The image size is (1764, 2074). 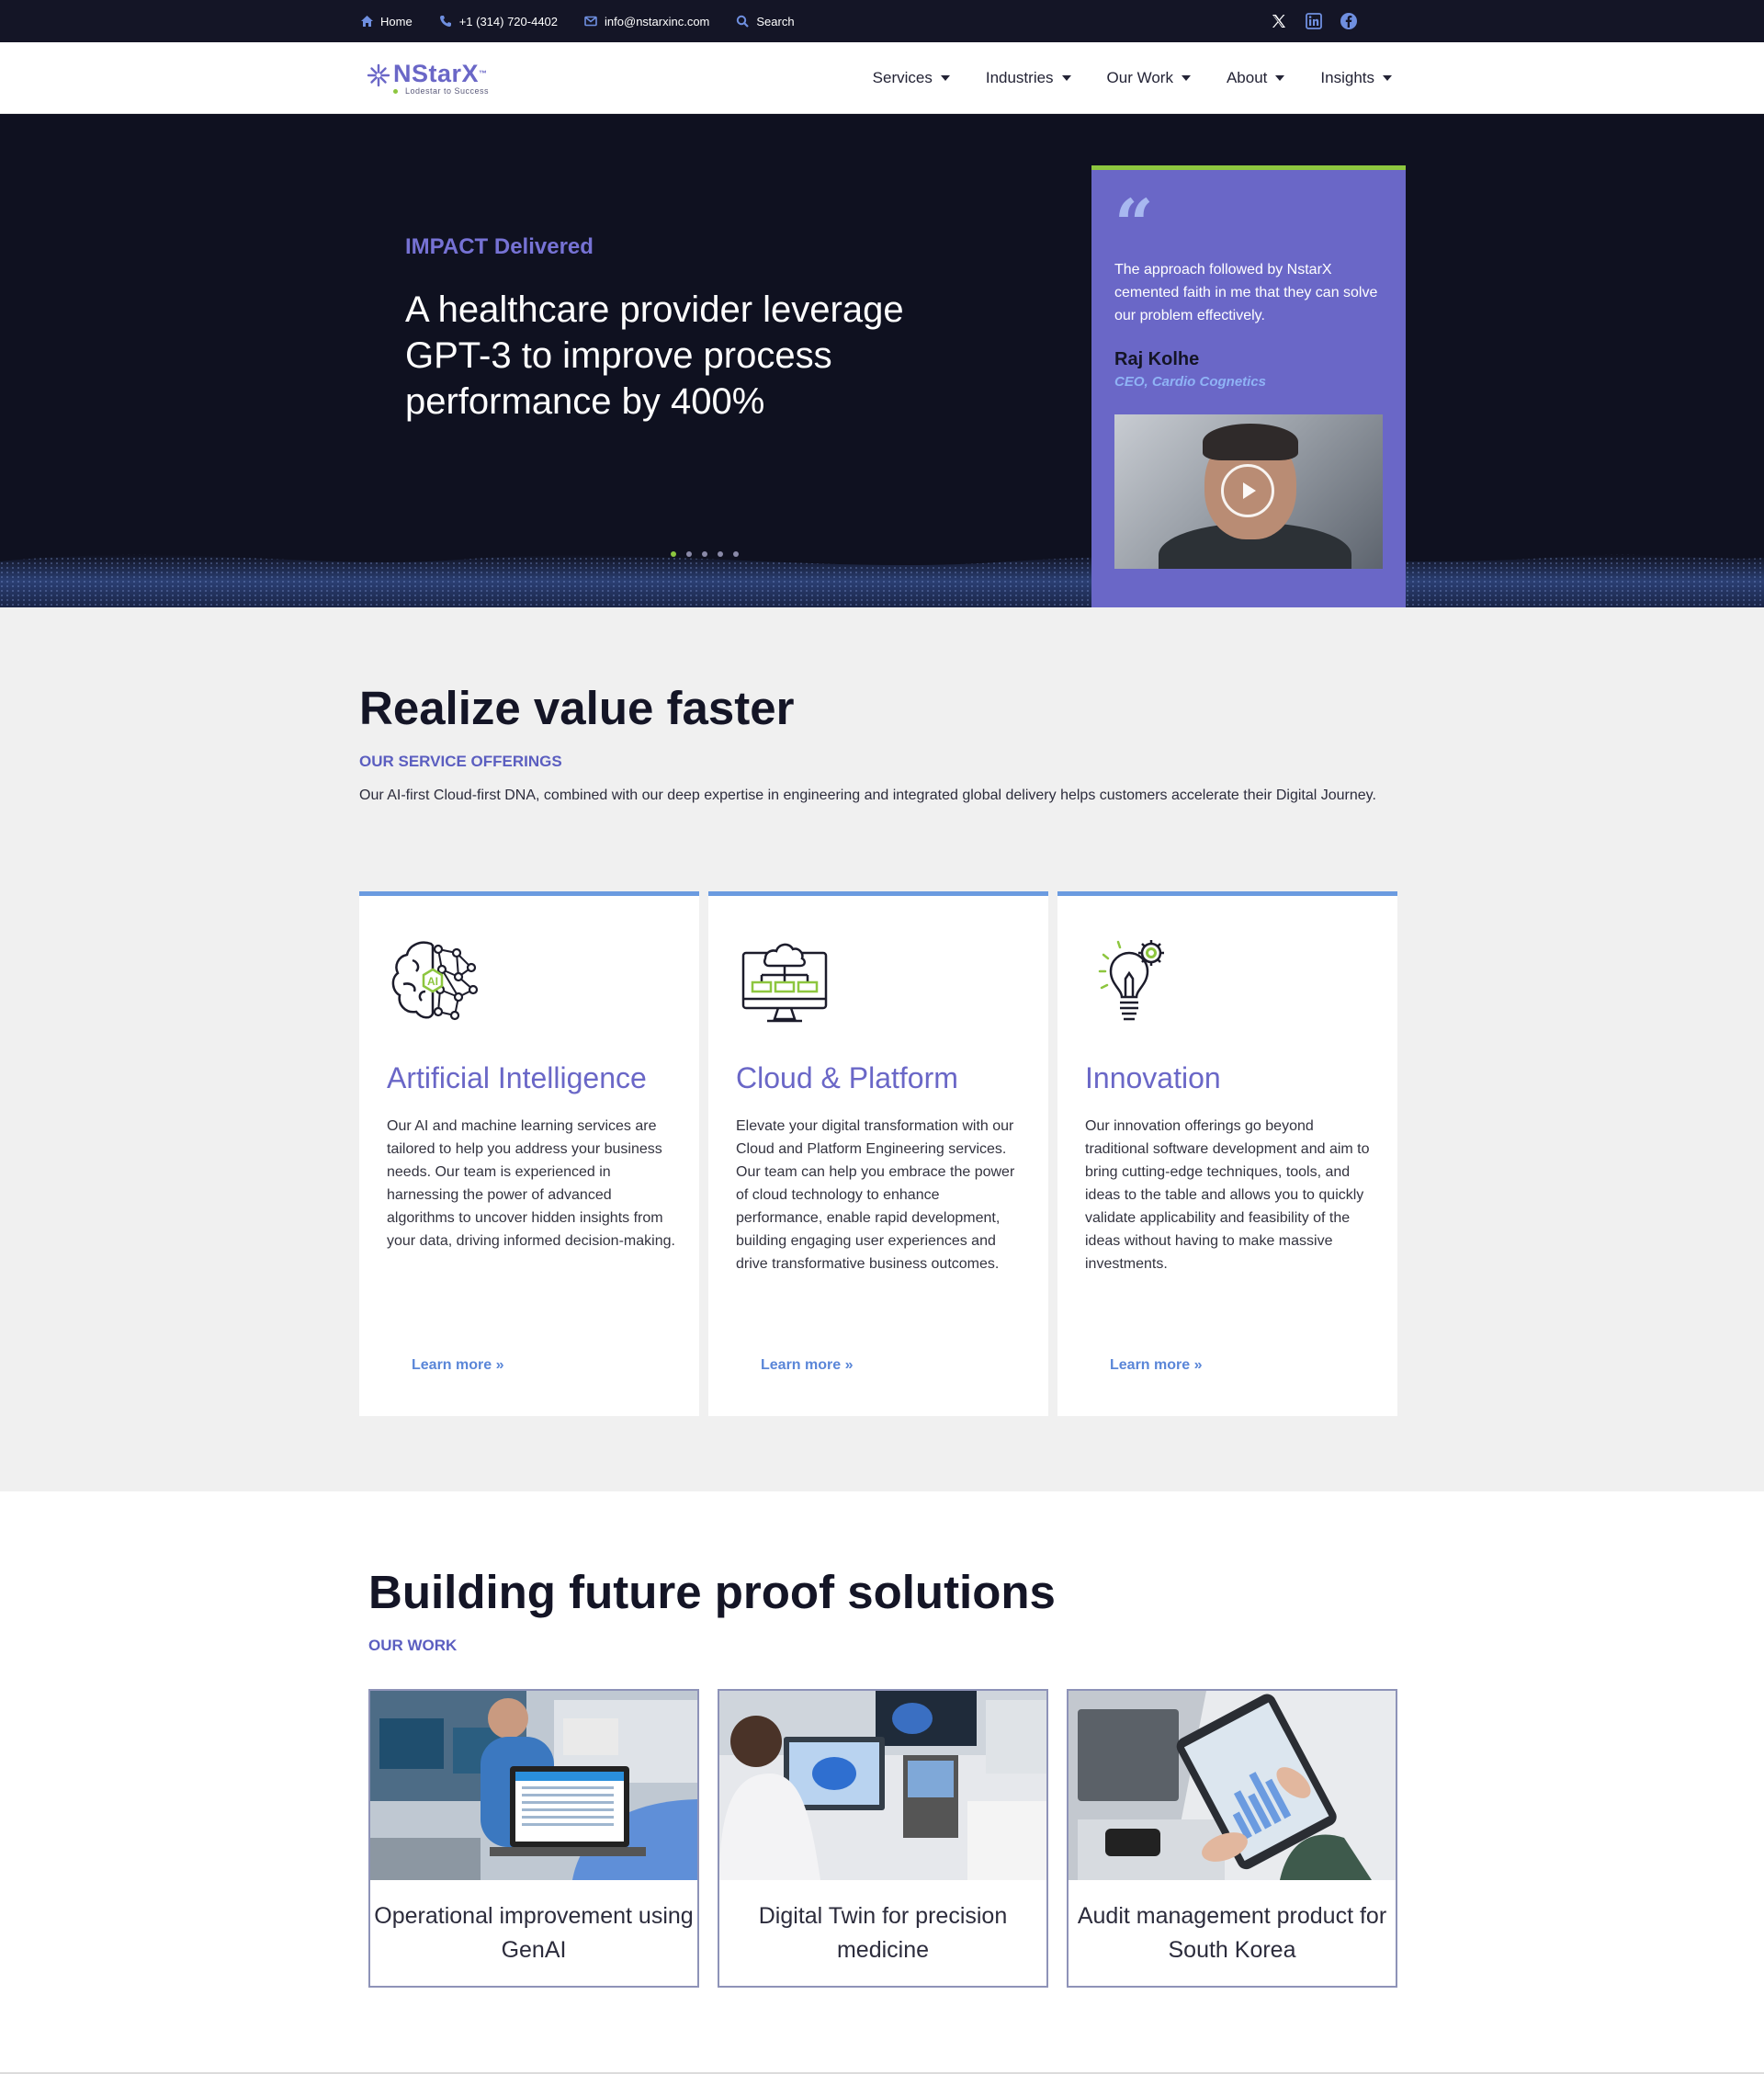 I want to click on search-link: Search, so click(x=765, y=21).